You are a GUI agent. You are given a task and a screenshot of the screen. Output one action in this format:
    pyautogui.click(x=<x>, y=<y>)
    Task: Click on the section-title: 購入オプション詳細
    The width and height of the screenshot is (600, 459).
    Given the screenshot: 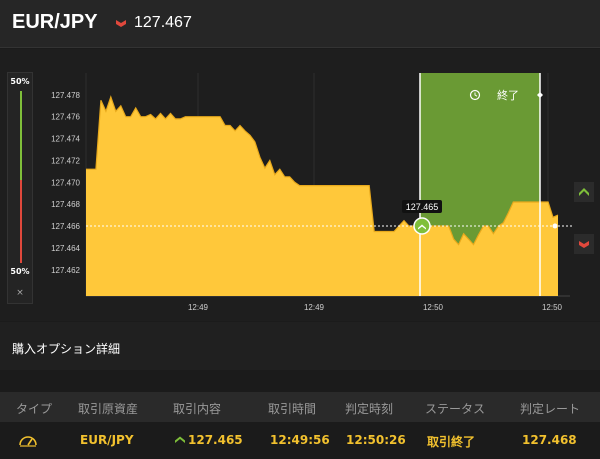 What is the action you would take?
    pyautogui.click(x=66, y=349)
    